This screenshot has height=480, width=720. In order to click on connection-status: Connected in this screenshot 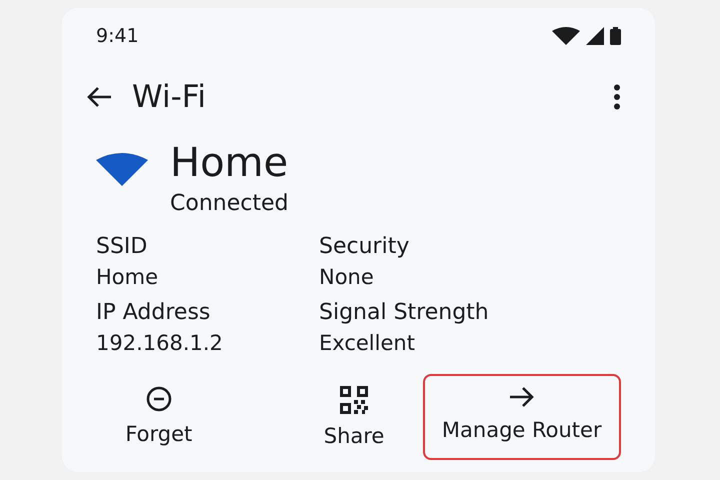, I will do `click(229, 204)`.